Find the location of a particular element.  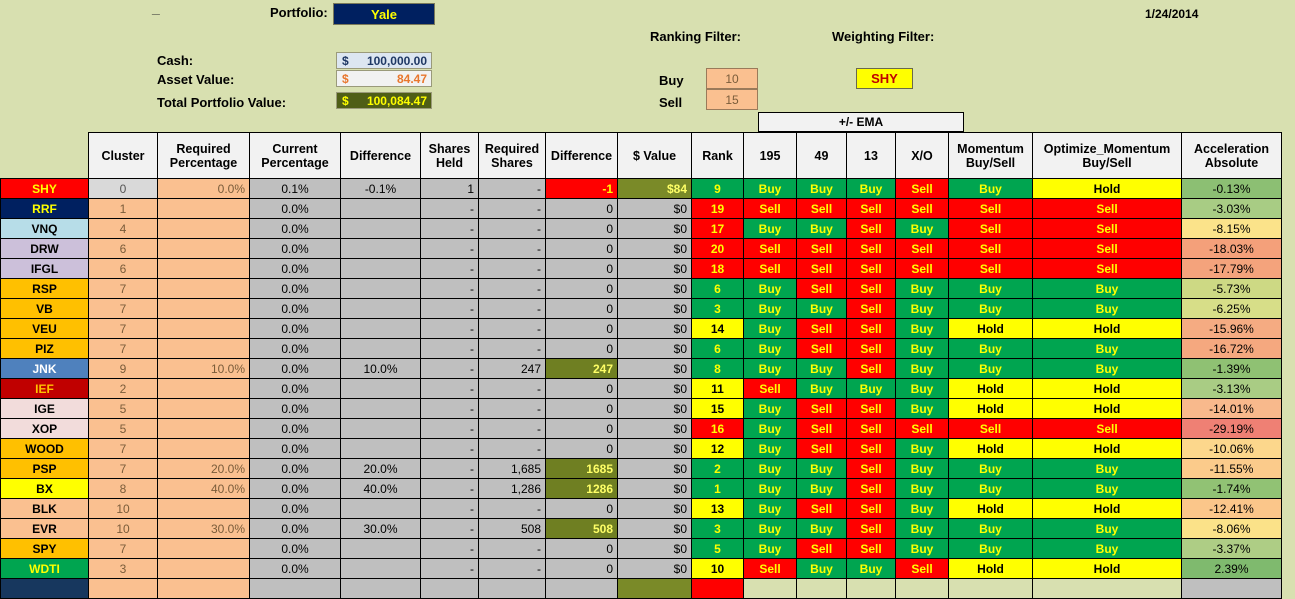

col-ema-13: 13 is located at coordinates (871, 155).